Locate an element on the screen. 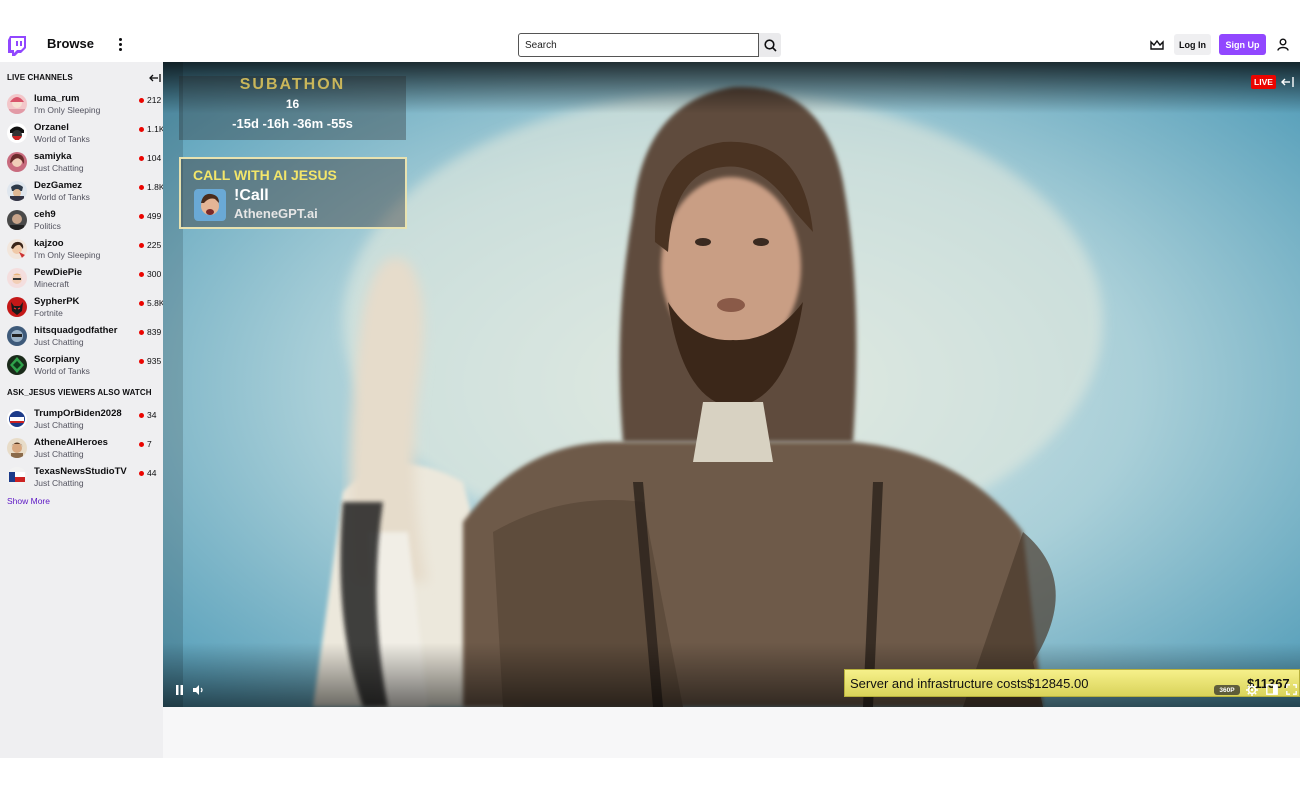 Image resolution: width=1300 pixels, height=788 pixels. sidebar-channel-hitsquadgodfather: hitsquadgodfather Just Chatting 839 is located at coordinates (81, 336).